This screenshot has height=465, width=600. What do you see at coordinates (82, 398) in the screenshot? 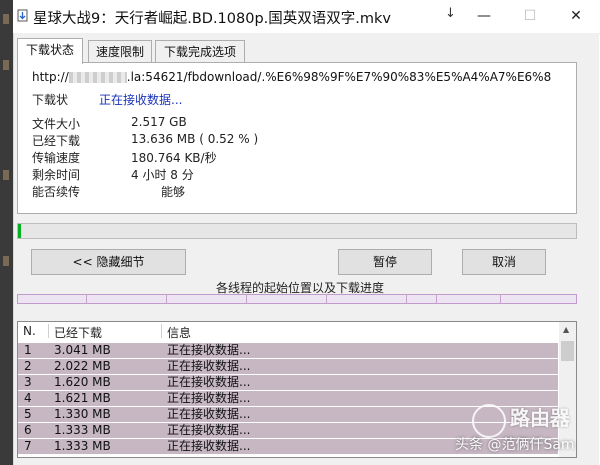
I see `row-downloaded: 1.621 MB` at bounding box center [82, 398].